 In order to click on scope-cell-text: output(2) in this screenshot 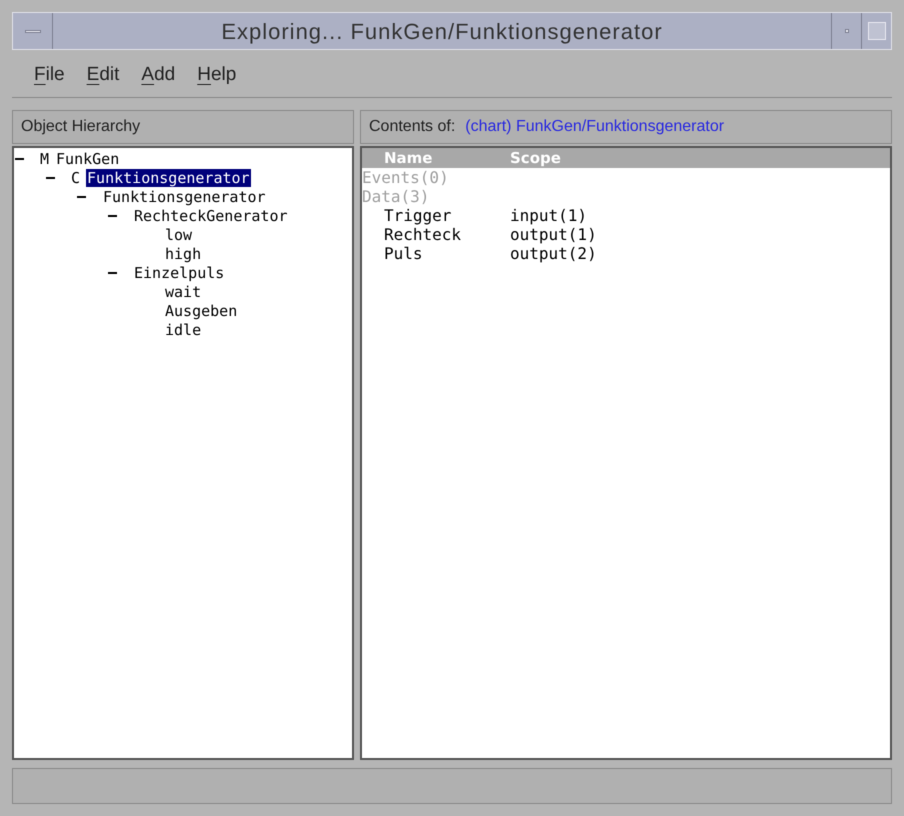, I will do `click(553, 254)`.